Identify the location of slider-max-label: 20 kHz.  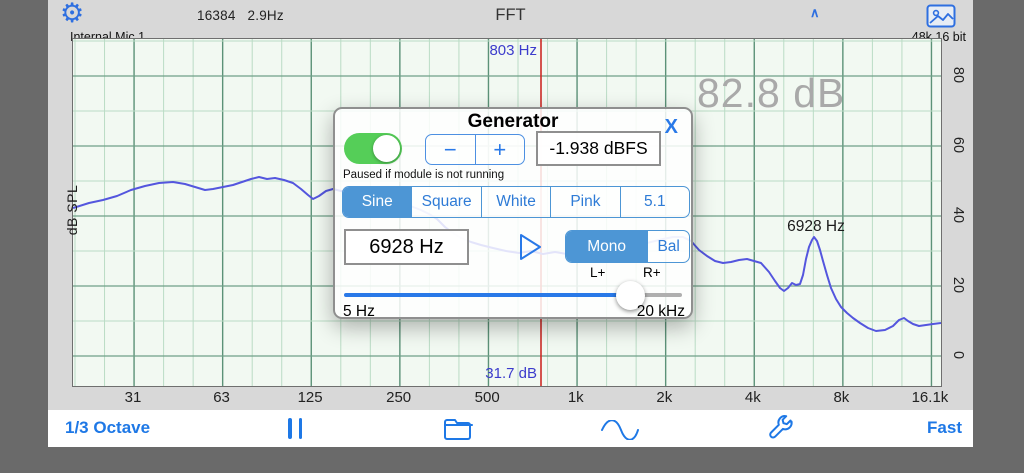
(660, 311).